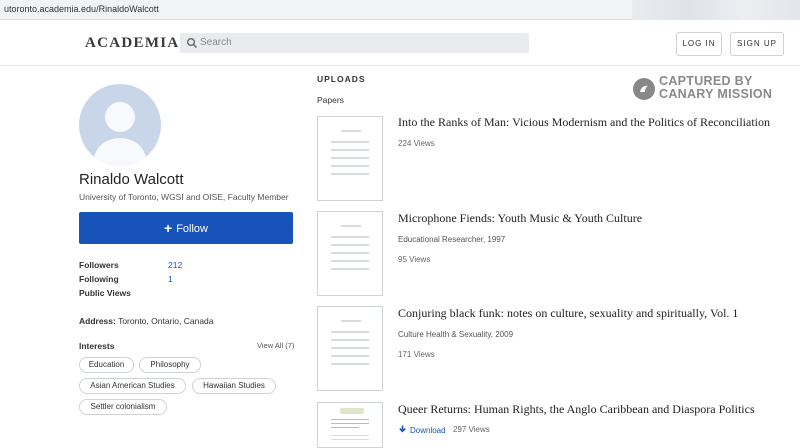 Image resolution: width=800 pixels, height=448 pixels. What do you see at coordinates (81, 9) in the screenshot?
I see `url-text: utoronto.academia.edu/RinaldoWalcott` at bounding box center [81, 9].